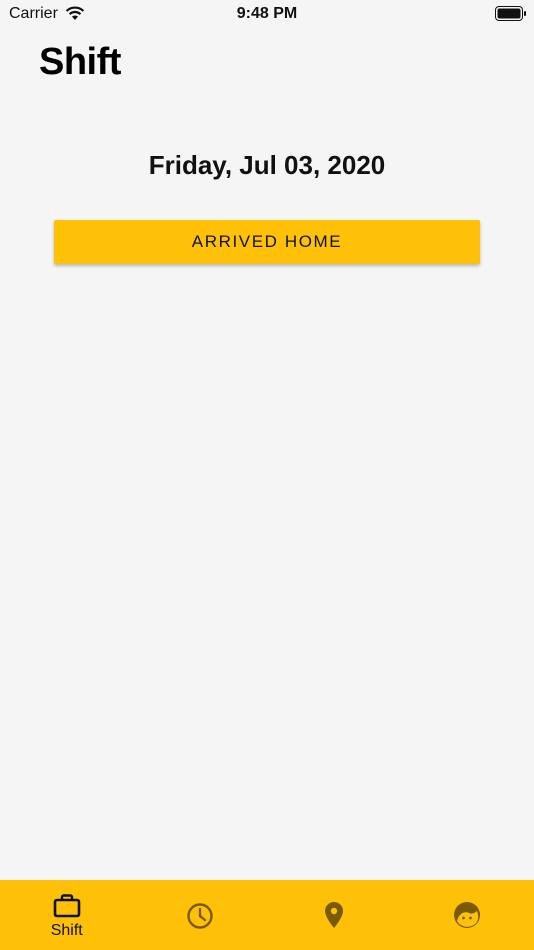 This screenshot has height=950, width=534. I want to click on tab-label-shift: Shift, so click(66, 930).